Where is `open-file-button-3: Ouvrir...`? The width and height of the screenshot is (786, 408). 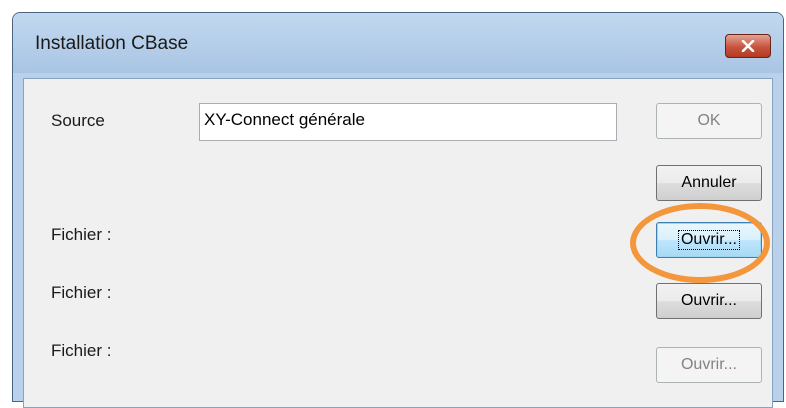 open-file-button-3: Ouvrir... is located at coordinates (709, 365).